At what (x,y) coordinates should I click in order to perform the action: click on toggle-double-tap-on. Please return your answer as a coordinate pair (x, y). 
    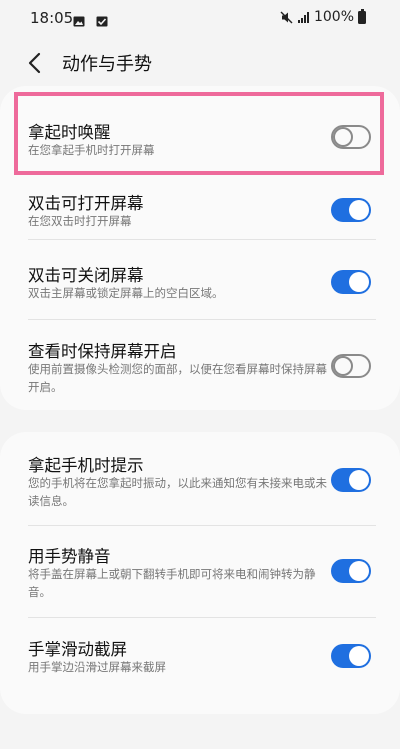
    Looking at the image, I should click on (351, 210).